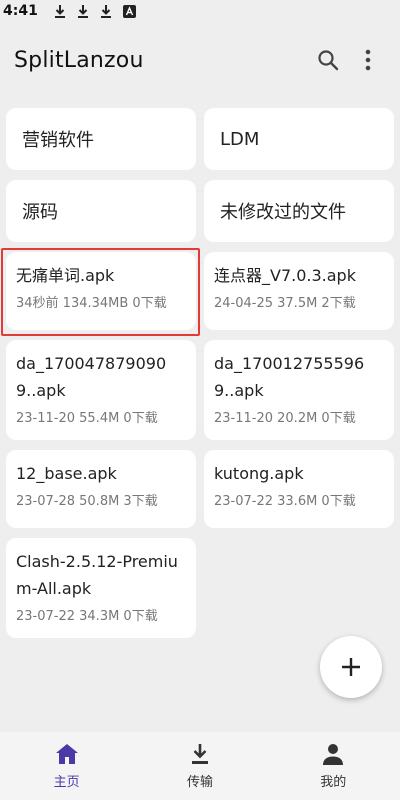  What do you see at coordinates (79, 60) in the screenshot?
I see `app-title: SplitLanzou` at bounding box center [79, 60].